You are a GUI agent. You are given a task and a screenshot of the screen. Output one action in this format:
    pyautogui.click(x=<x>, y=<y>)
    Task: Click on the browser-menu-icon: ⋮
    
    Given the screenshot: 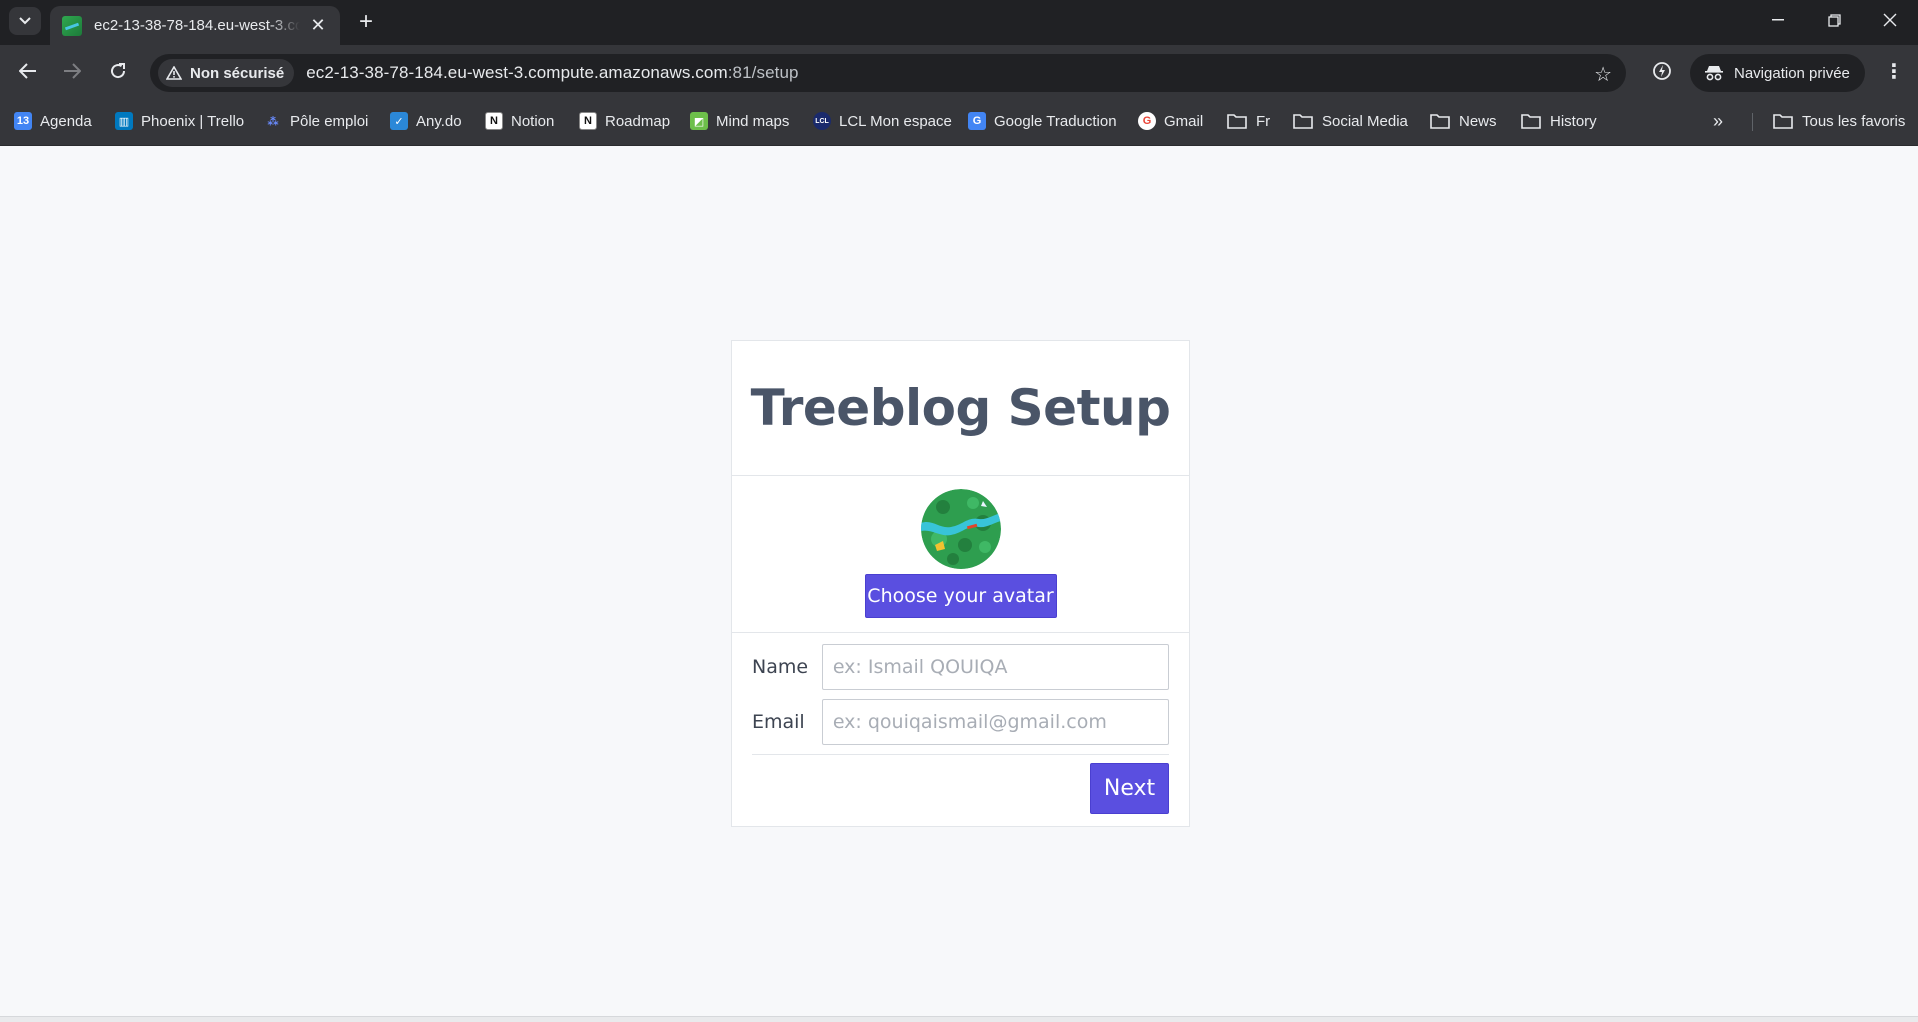 What is the action you would take?
    pyautogui.click(x=1894, y=71)
    